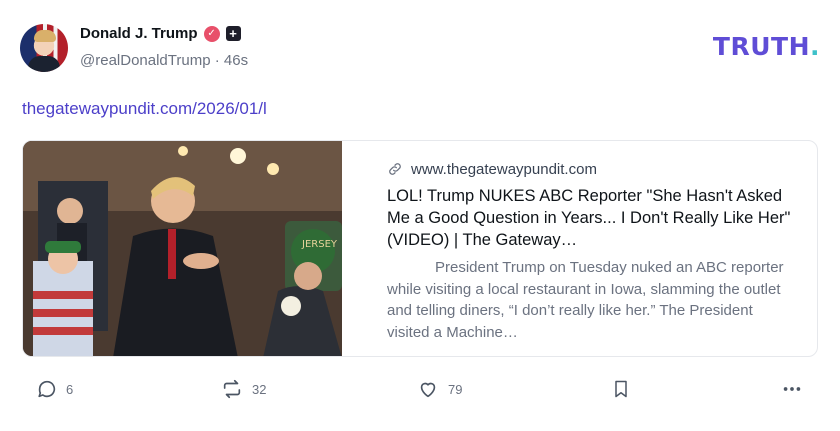 The width and height of the screenshot is (840, 431). Describe the element at coordinates (259, 389) in the screenshot. I see `retruth-count: 32` at that location.